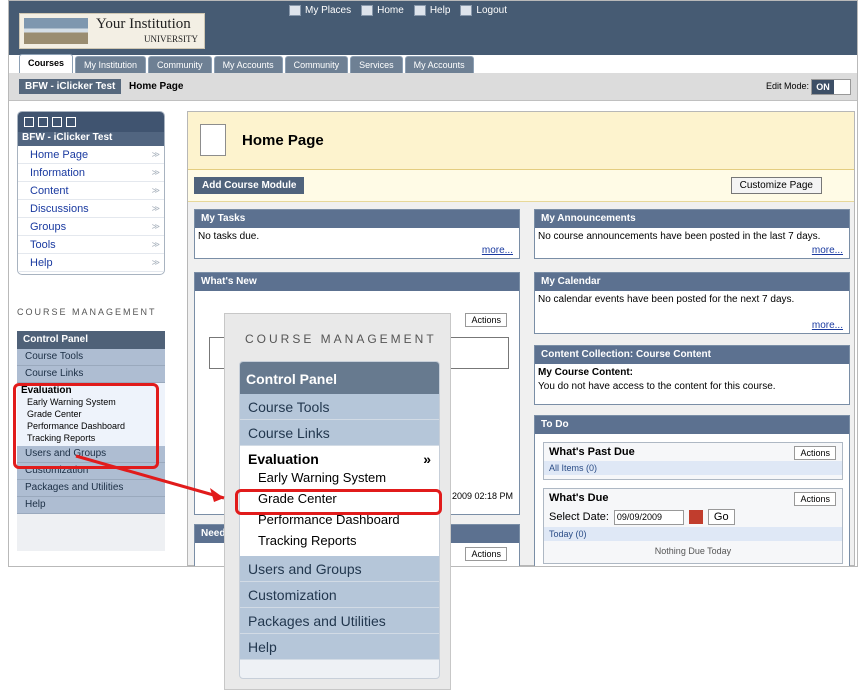 This screenshot has width=864, height=696. Describe the element at coordinates (339, 407) in the screenshot. I see `zoom-course-tools: Course Tools` at that location.